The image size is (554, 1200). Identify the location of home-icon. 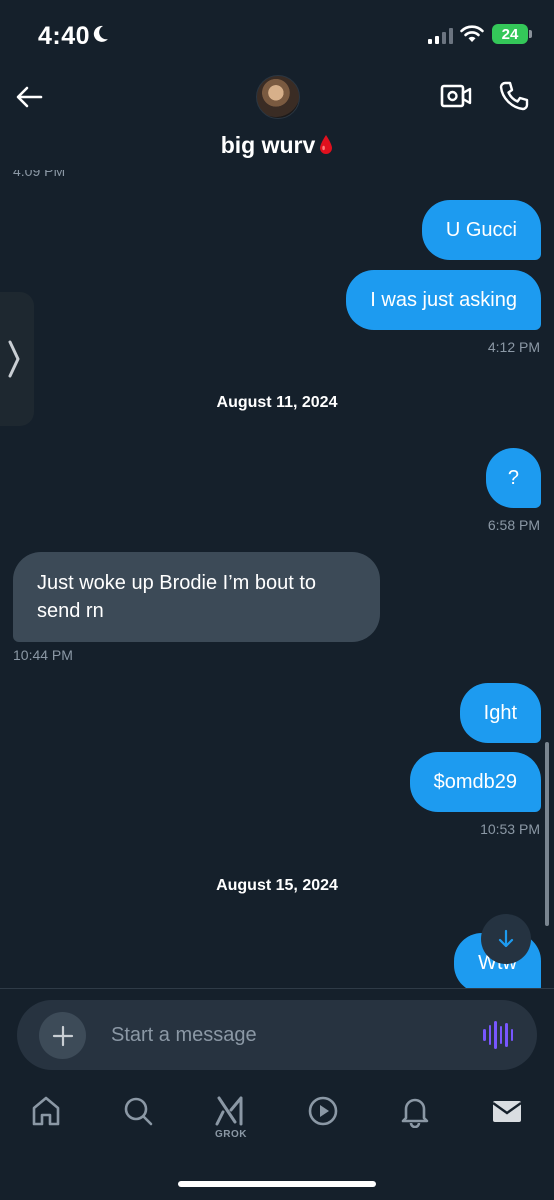
(46, 1111).